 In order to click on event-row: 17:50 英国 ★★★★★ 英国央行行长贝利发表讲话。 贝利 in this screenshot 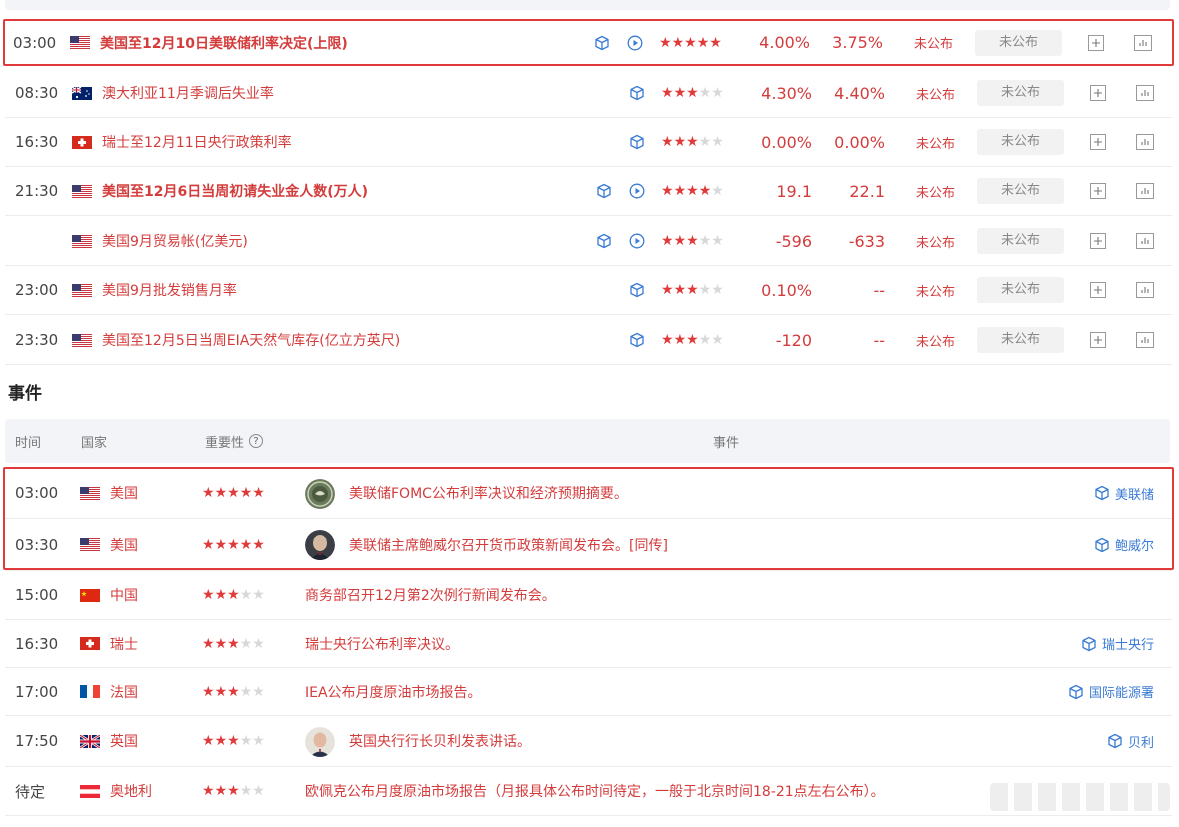, I will do `click(588, 741)`.